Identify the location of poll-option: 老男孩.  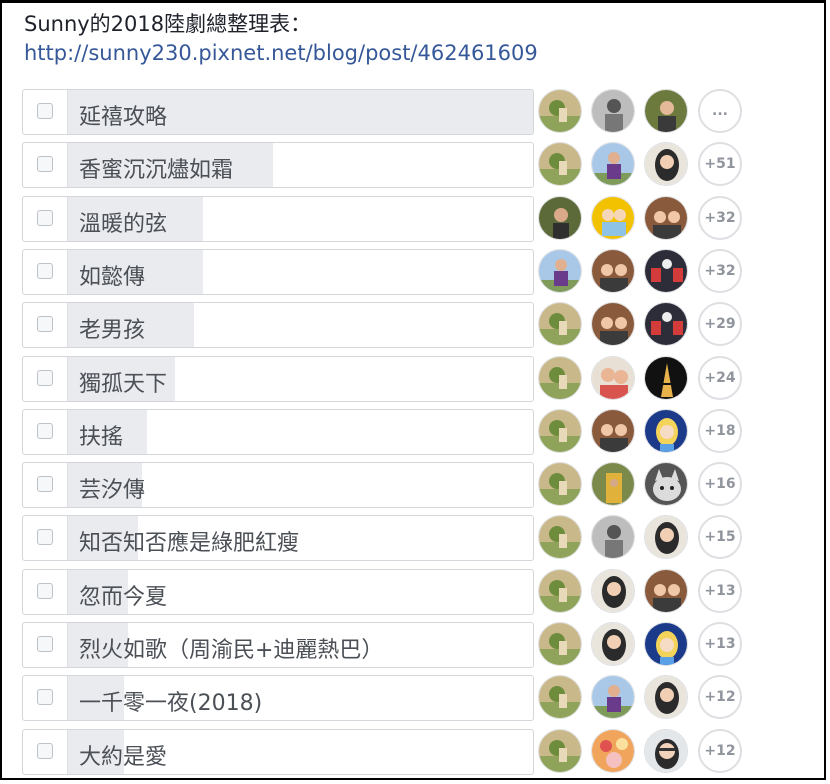
(278, 325).